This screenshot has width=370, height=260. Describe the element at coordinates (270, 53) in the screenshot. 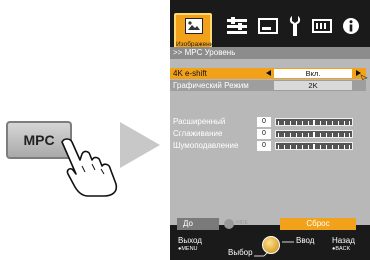

I see `menu-title: >> MPC Уровень` at that location.